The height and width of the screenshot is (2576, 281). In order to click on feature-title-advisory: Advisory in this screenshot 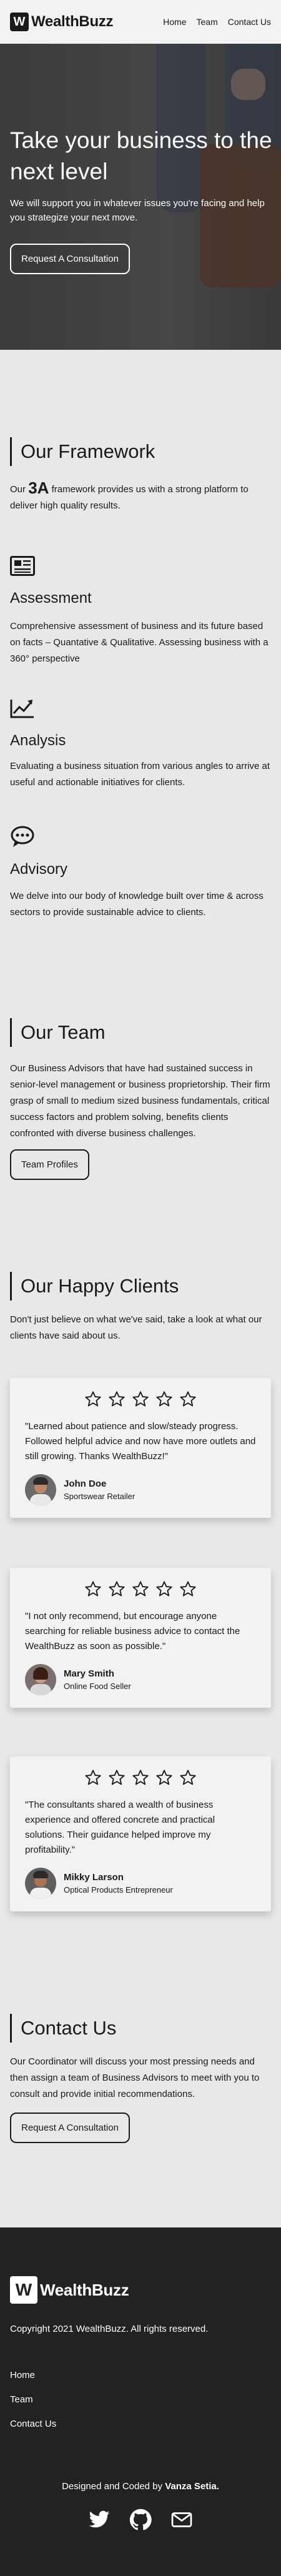, I will do `click(39, 869)`.